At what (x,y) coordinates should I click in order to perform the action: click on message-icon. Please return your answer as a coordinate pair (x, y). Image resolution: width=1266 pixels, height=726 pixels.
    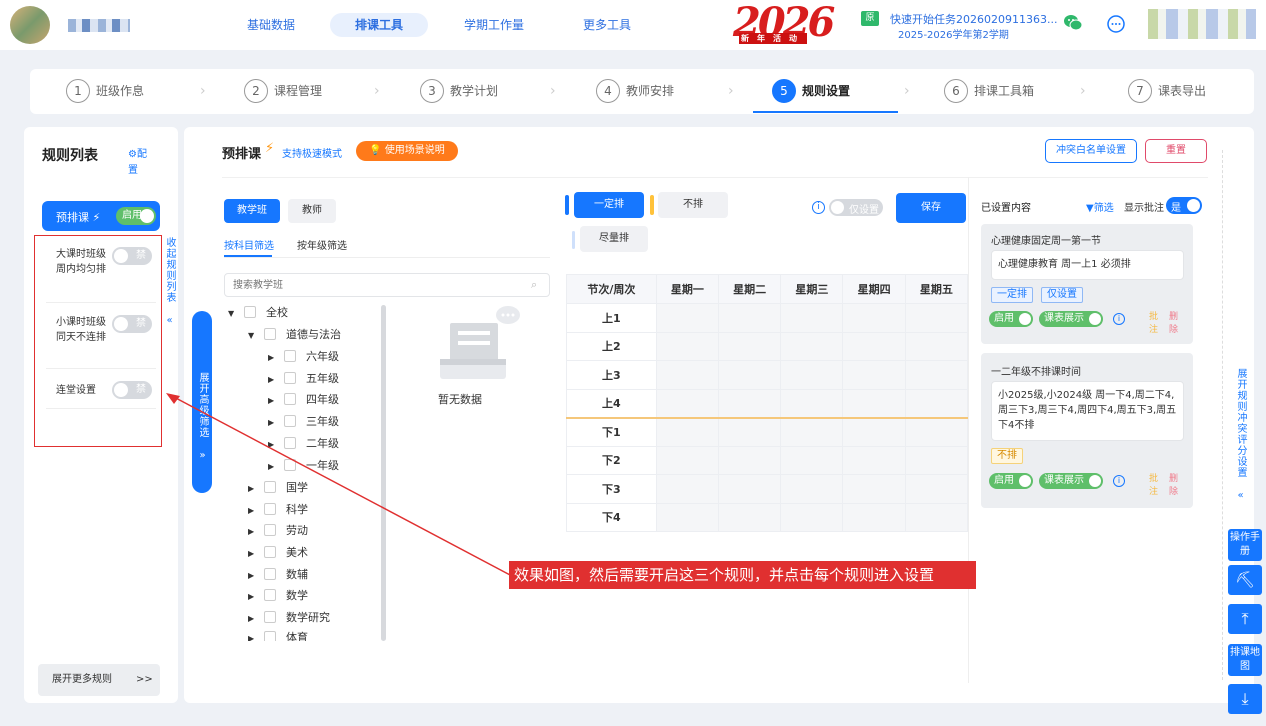
    Looking at the image, I should click on (1116, 24).